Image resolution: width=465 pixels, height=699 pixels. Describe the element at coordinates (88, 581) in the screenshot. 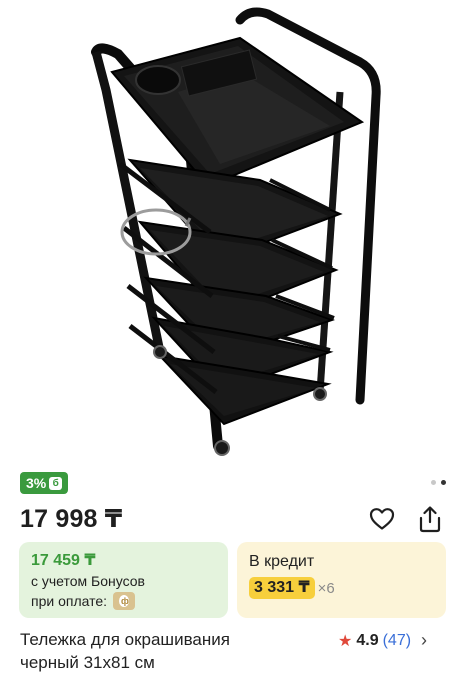

I see `bonus-line-1: с учетом Бонусов` at that location.